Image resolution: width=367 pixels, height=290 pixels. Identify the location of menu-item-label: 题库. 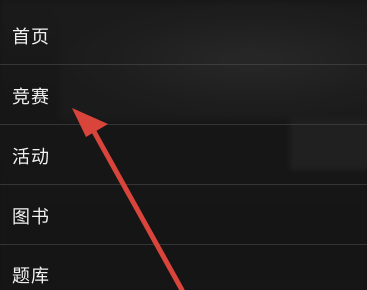
(31, 276).